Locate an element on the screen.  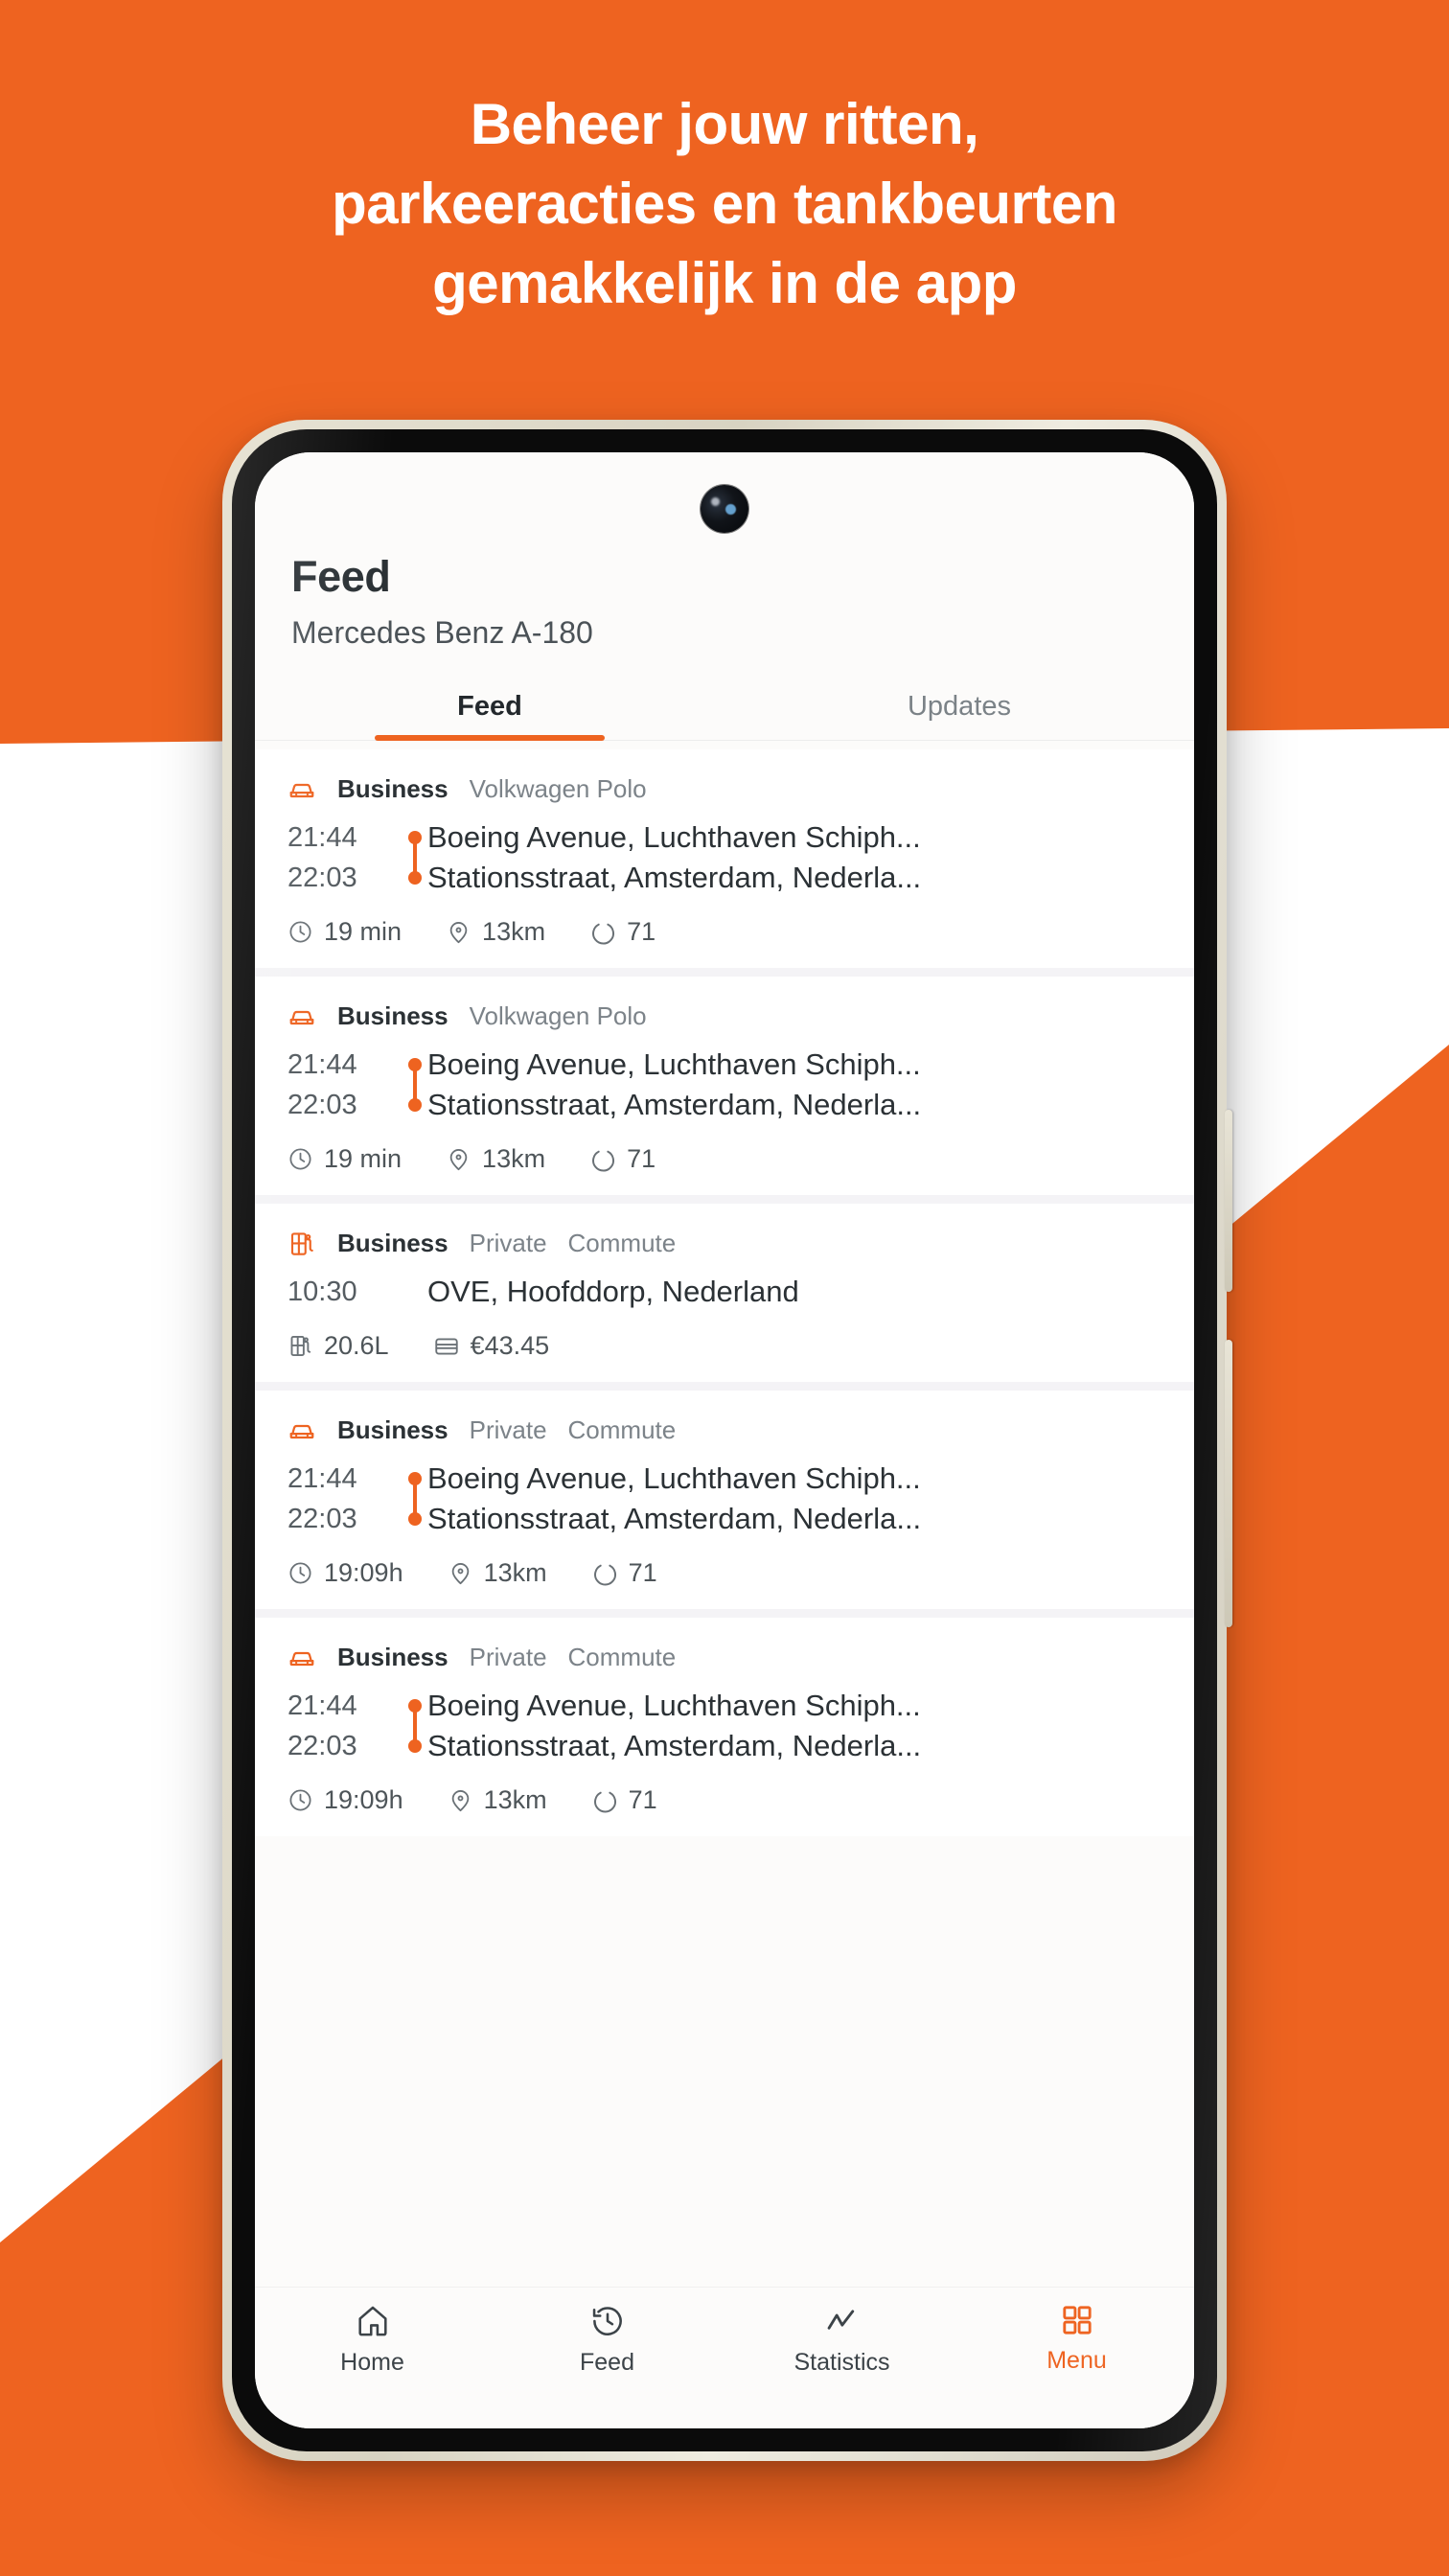
nav-label: Feed is located at coordinates (607, 2363).